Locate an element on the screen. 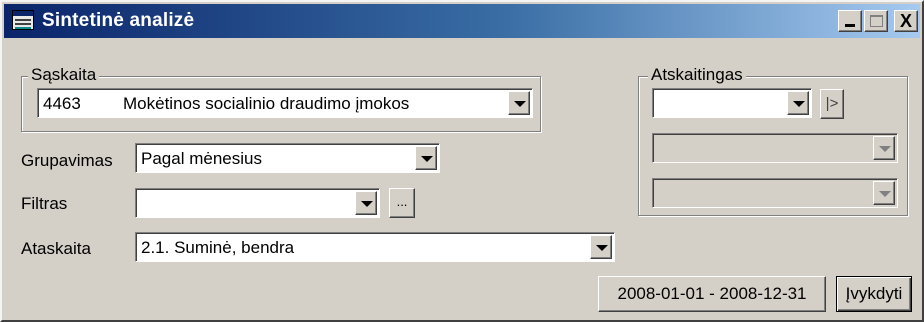  grouping-value: Pagal mėnesius is located at coordinates (201, 158).